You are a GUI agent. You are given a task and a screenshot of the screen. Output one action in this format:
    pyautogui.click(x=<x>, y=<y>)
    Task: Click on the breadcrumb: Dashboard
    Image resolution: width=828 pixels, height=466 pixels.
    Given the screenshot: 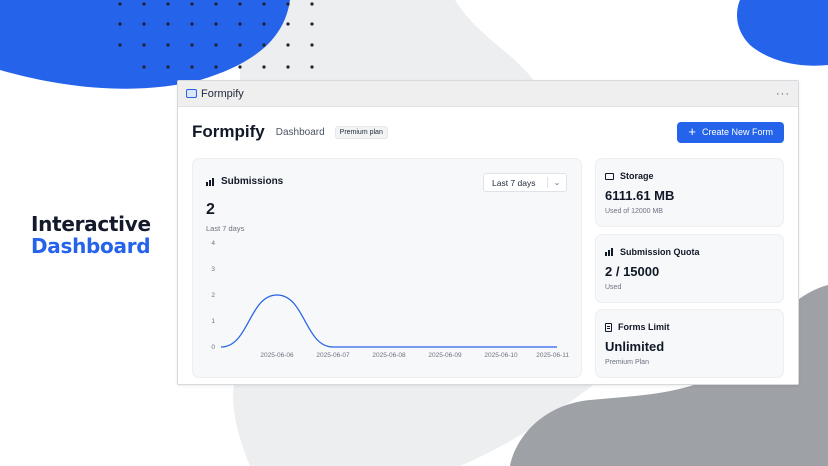 What is the action you would take?
    pyautogui.click(x=300, y=132)
    